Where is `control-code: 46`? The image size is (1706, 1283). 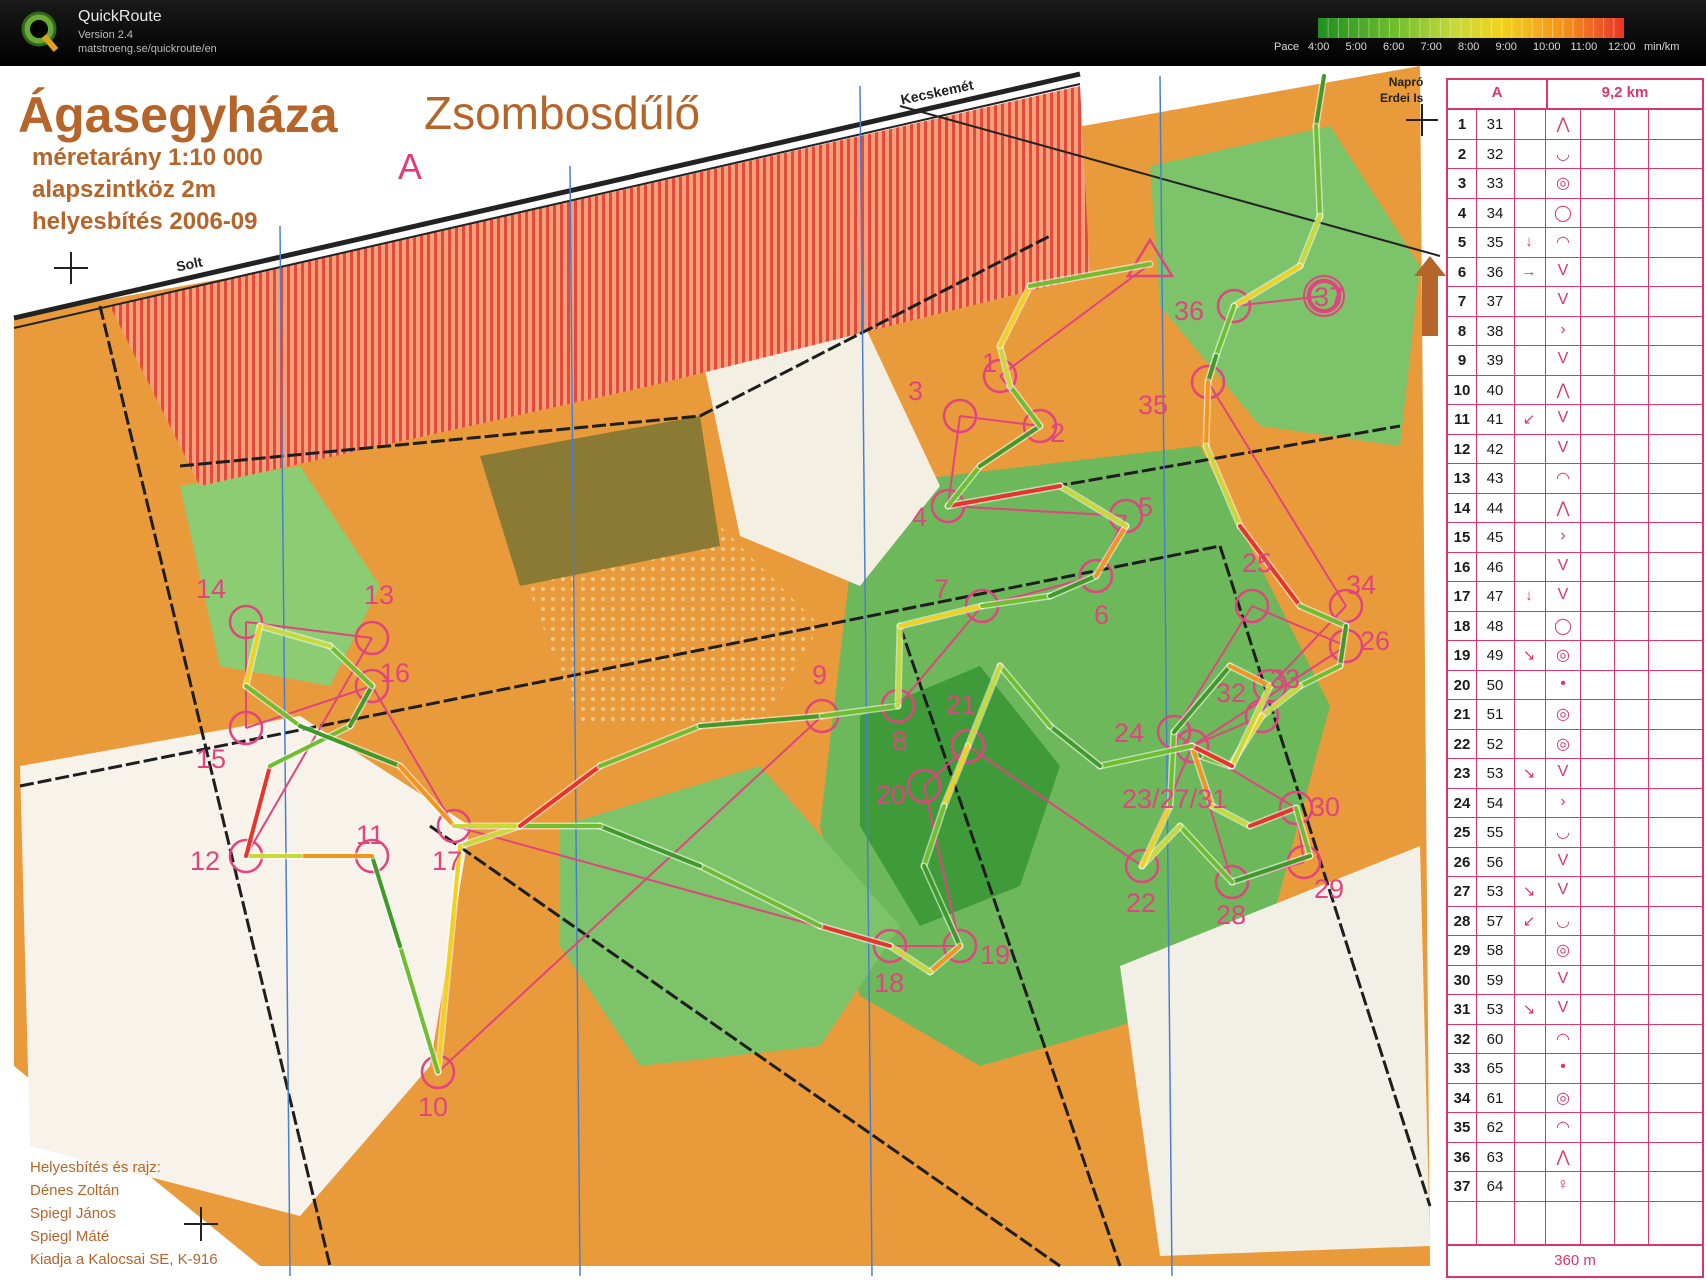 control-code: 46 is located at coordinates (1495, 567).